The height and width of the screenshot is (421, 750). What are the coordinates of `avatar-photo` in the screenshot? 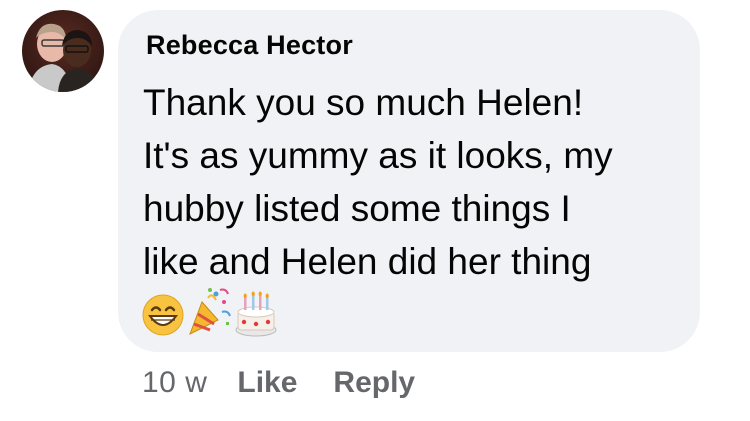 It's located at (63, 51).